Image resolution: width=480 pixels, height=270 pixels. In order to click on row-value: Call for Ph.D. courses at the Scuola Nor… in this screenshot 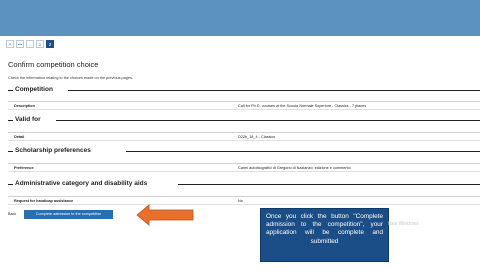, I will do `click(302, 106)`.